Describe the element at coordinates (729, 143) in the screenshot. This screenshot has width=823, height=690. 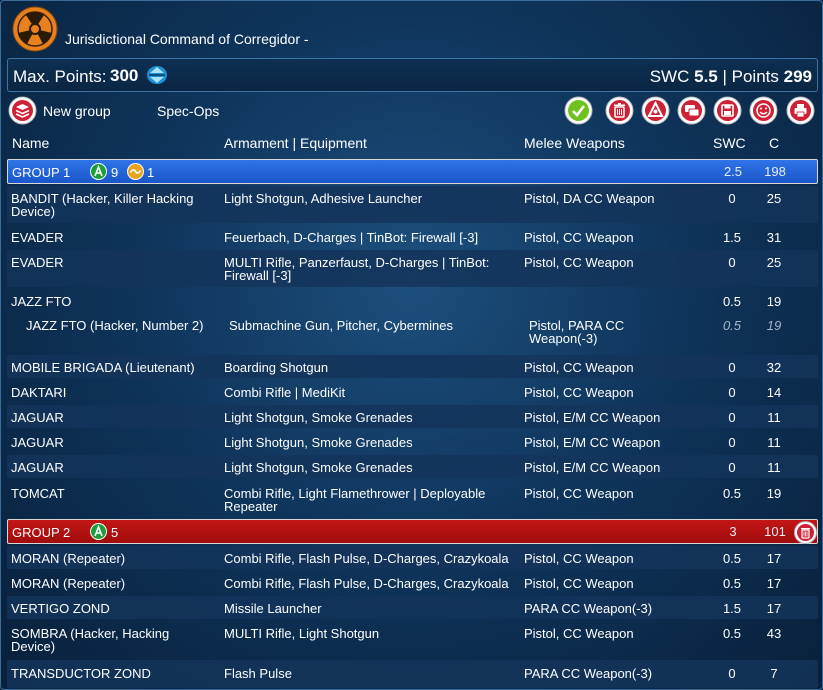
I see `column-header-swc: SWC` at that location.